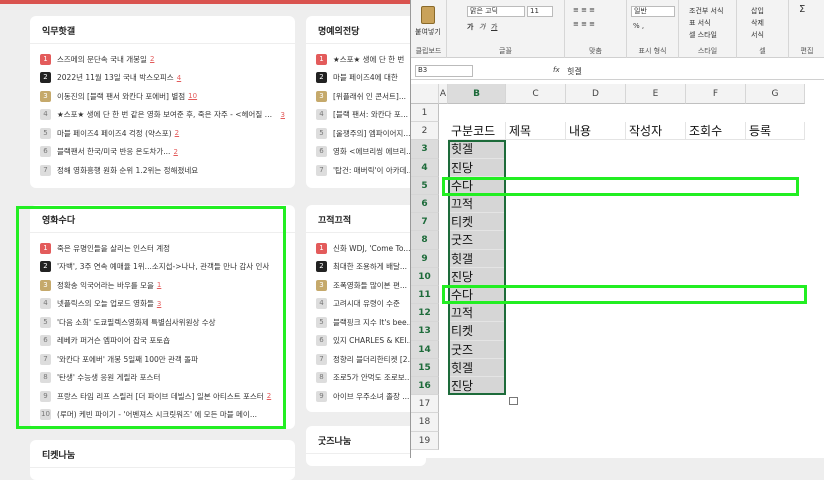  What do you see at coordinates (425, 94) in the screenshot?
I see `select-all-corner` at bounding box center [425, 94].